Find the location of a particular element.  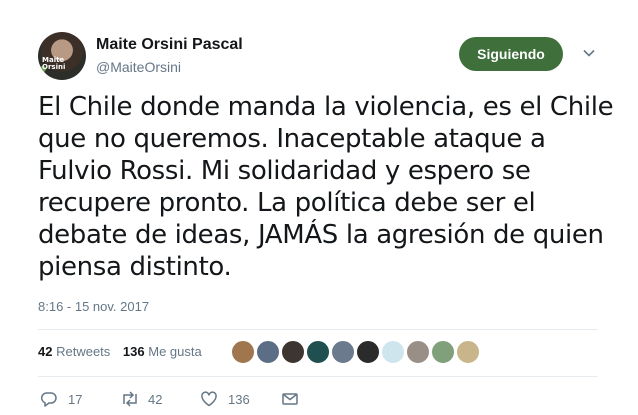

avatar-caption: Maite Orsini is located at coordinates (53, 64).